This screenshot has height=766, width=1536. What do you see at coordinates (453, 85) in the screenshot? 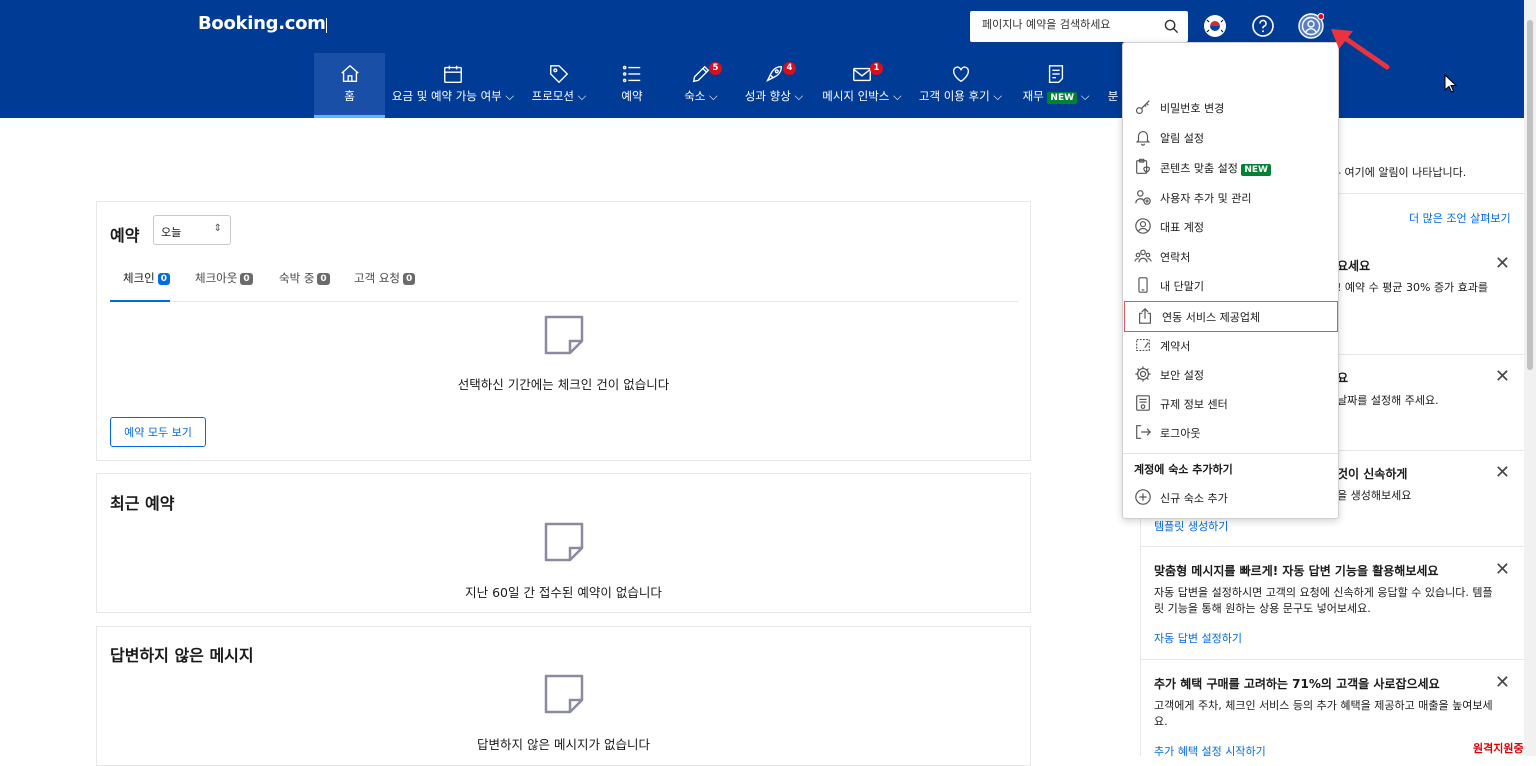
I see `nav-rates-availability: 요금 및 예약 가능 여부 ⌵` at bounding box center [453, 85].